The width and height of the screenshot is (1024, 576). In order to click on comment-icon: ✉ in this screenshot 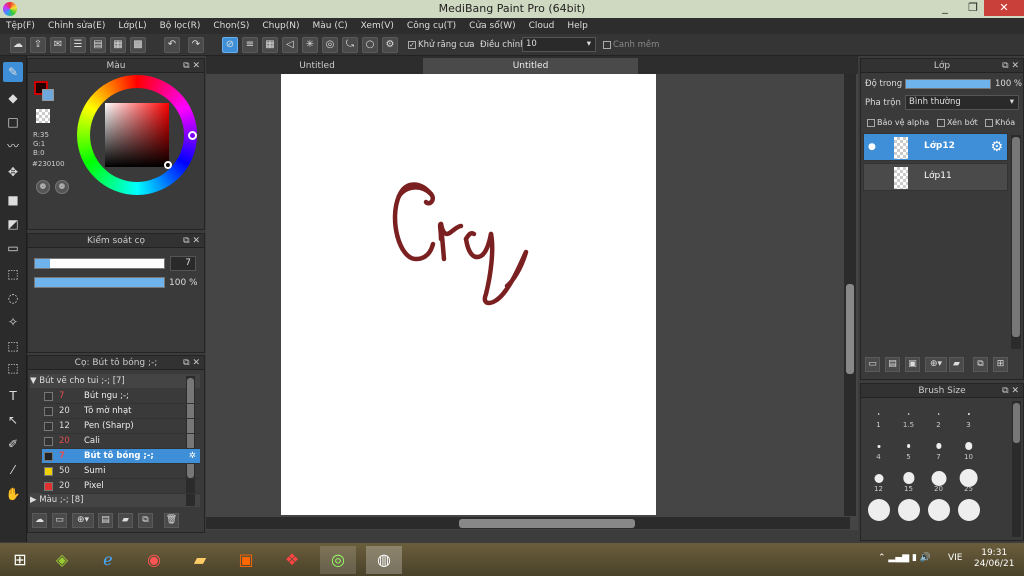, I will do `click(58, 45)`.